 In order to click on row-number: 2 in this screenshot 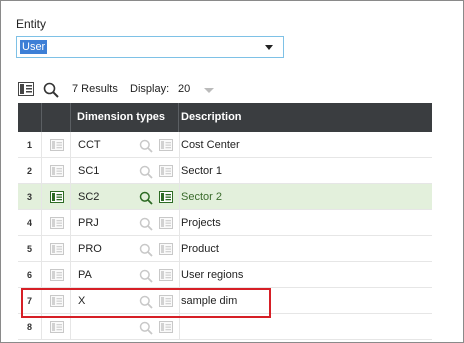, I will do `click(30, 171)`.